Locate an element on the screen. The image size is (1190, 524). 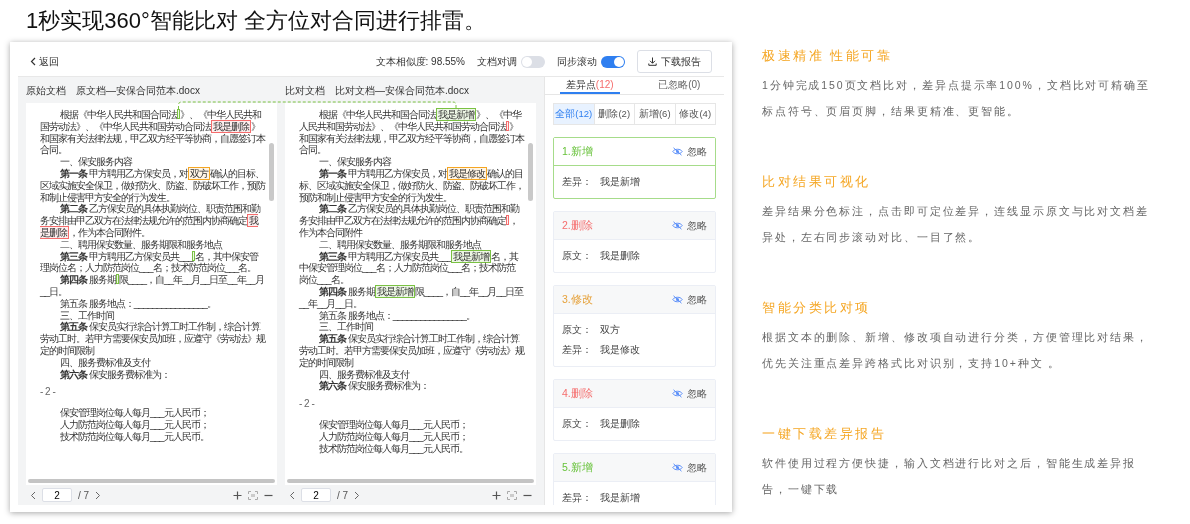
headline: 1秒实现360°智能比对 全方位对合同进行排雷。 is located at coordinates (256, 21).